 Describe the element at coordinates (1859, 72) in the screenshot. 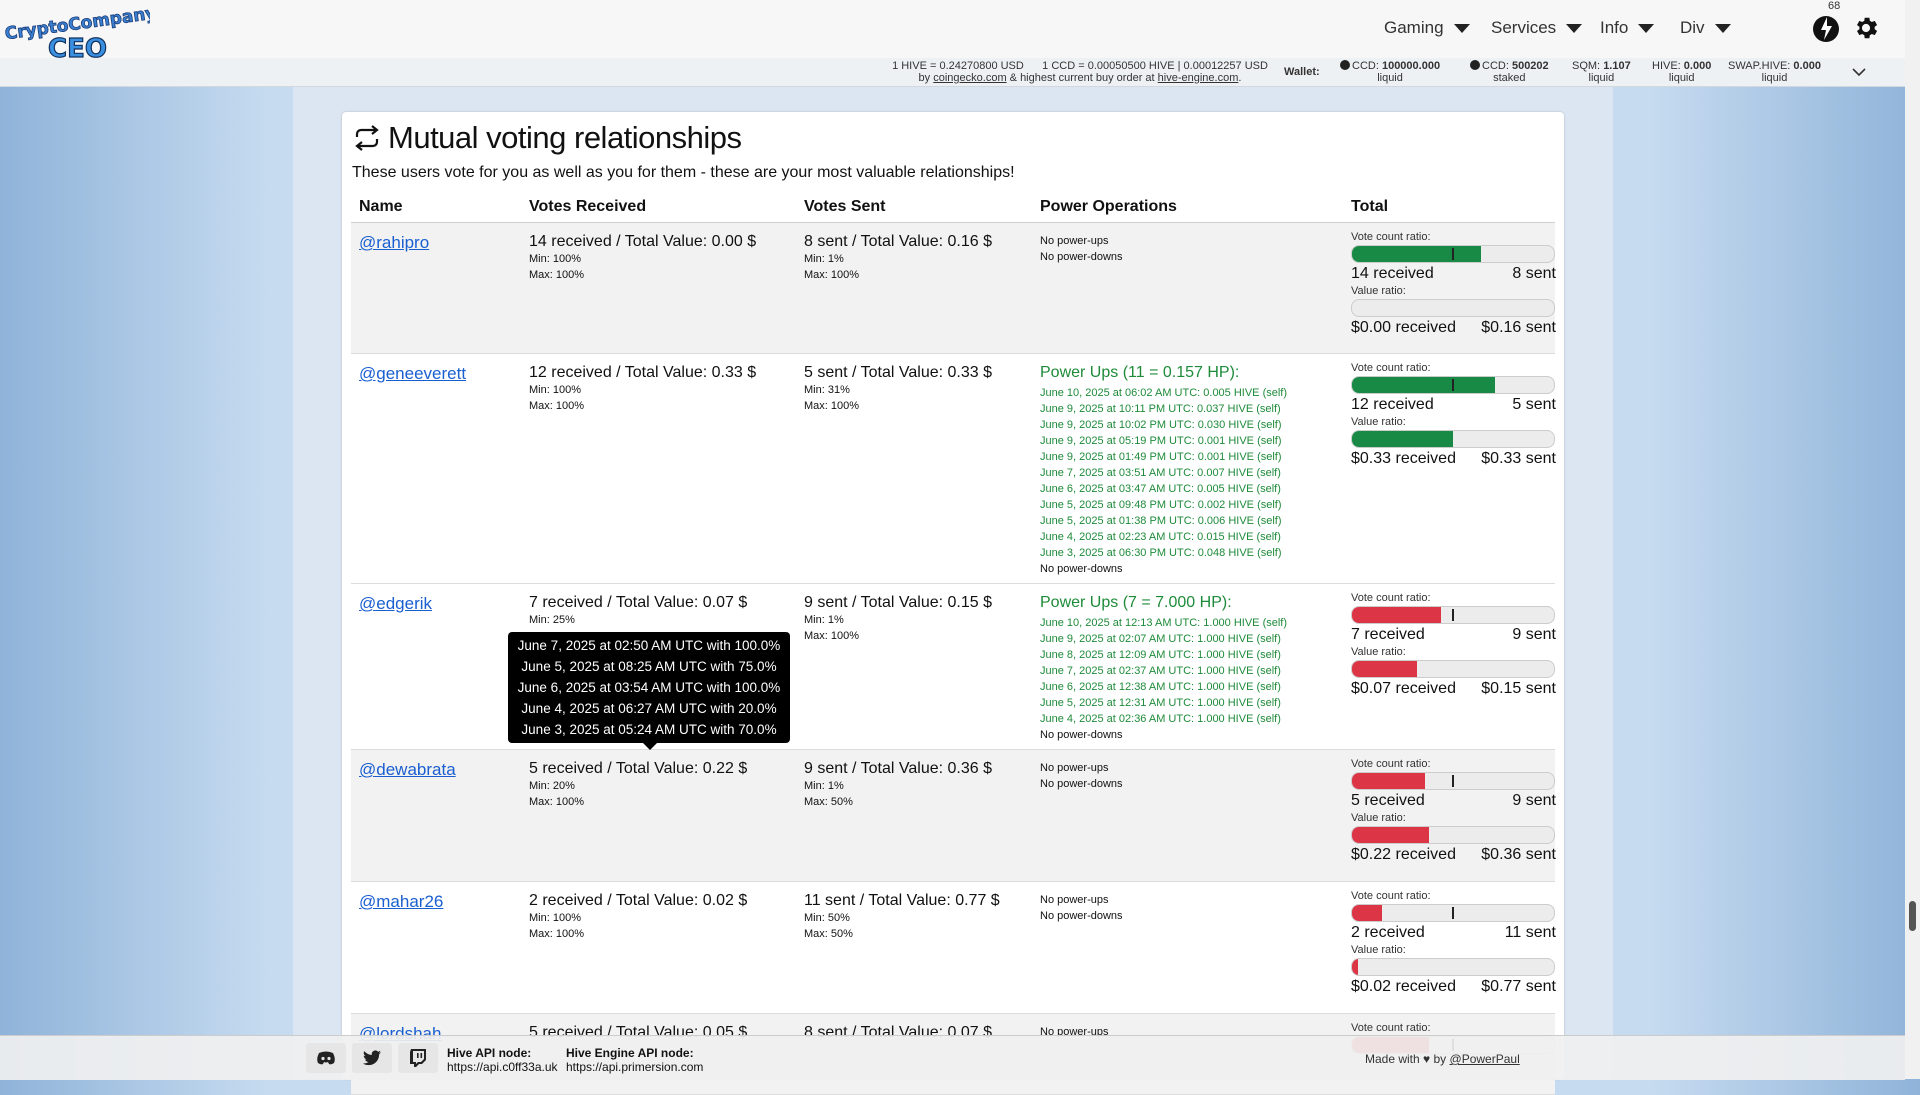

I see `chevron-down-icon` at that location.